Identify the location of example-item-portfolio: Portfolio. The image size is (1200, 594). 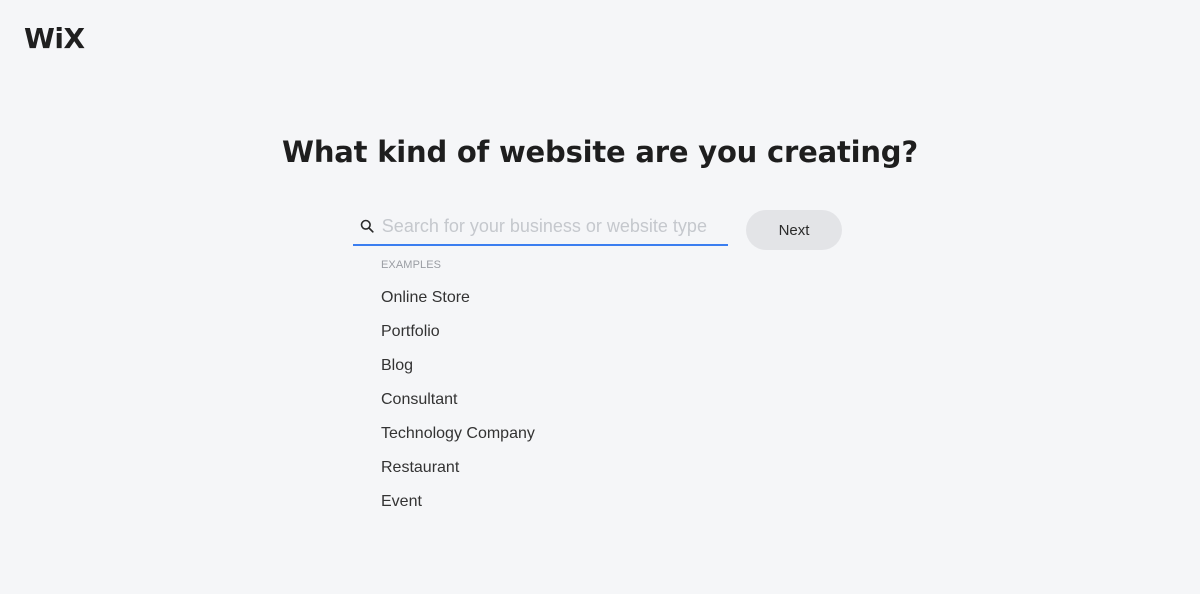
(458, 339).